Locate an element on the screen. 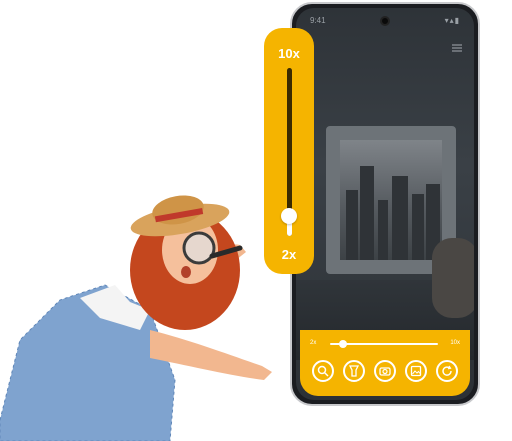  camera-button is located at coordinates (385, 371).